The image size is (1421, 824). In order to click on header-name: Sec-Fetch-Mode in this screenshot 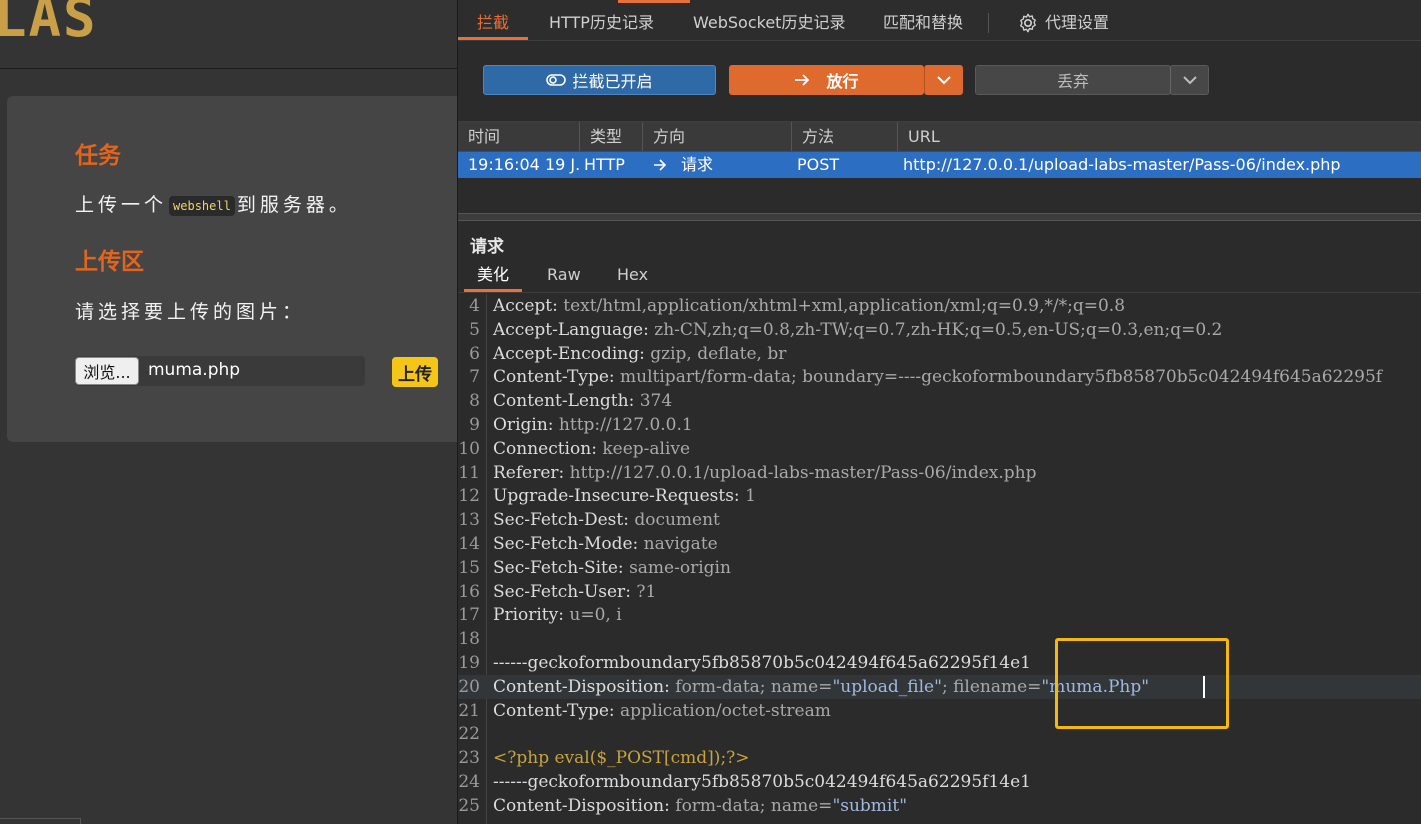, I will do `click(563, 544)`.